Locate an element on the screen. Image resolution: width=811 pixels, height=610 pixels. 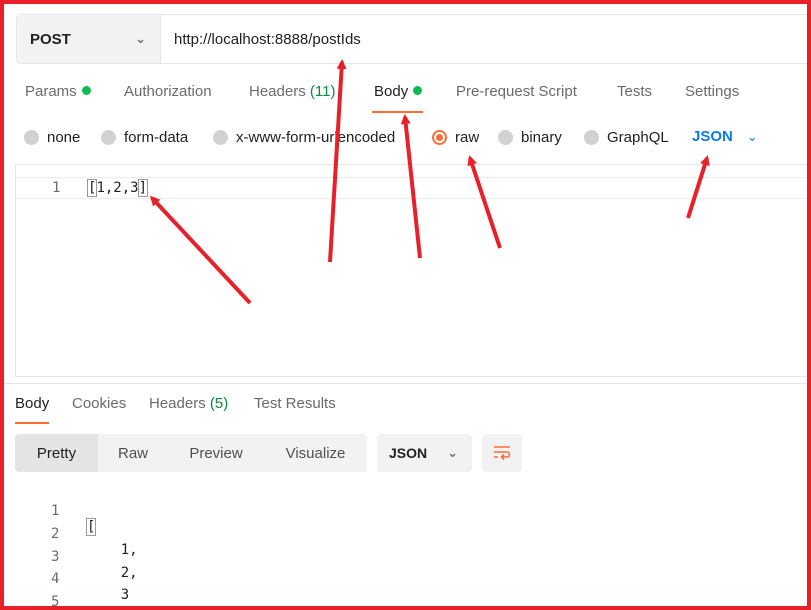
response-tab-headers-label: Headers is located at coordinates (177, 403).